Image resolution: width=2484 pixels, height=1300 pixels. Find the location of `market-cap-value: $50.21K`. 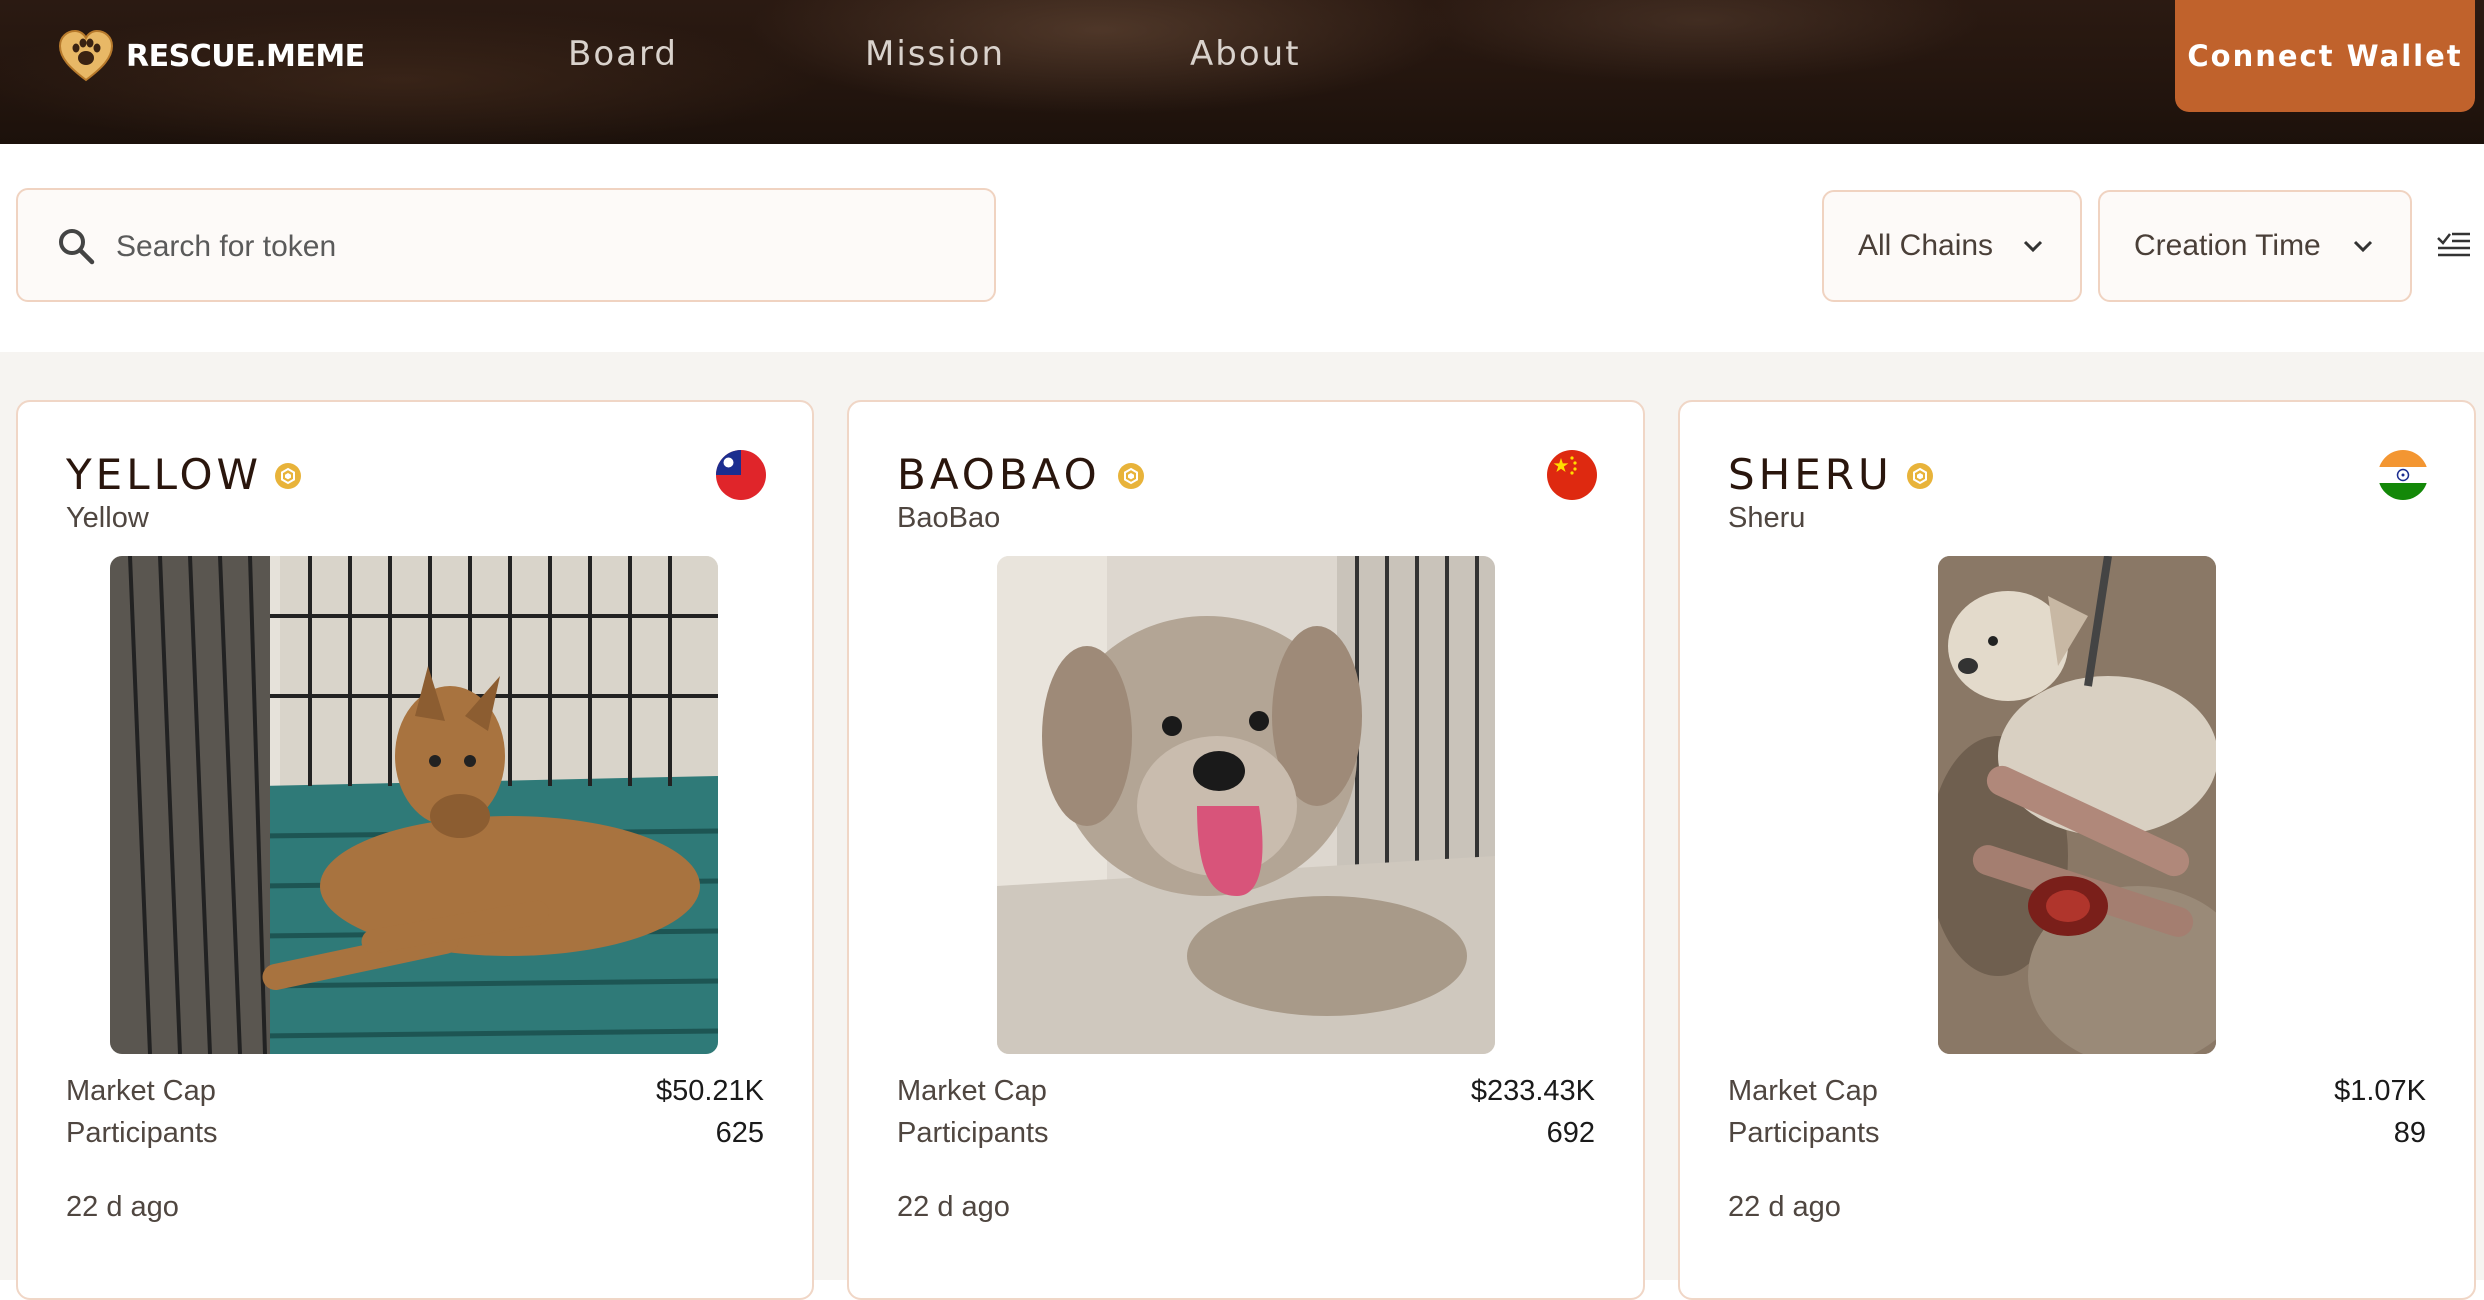

market-cap-value: $50.21K is located at coordinates (709, 1091).